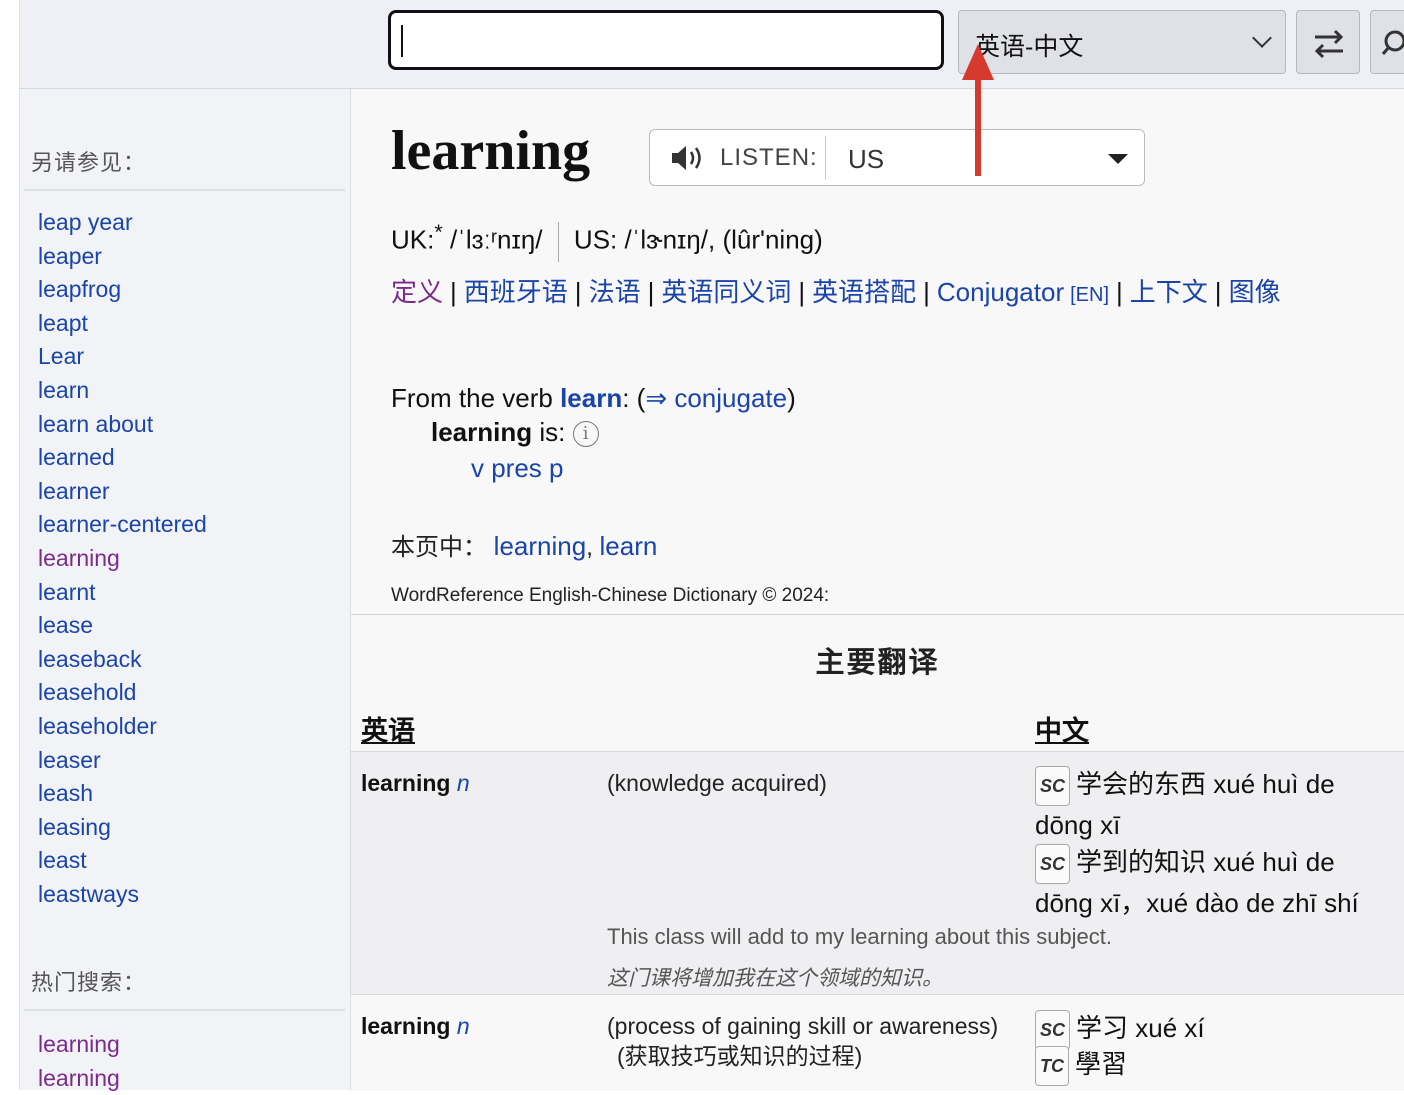 This screenshot has height=1095, width=1404. I want to click on term: learning n, so click(415, 1026).